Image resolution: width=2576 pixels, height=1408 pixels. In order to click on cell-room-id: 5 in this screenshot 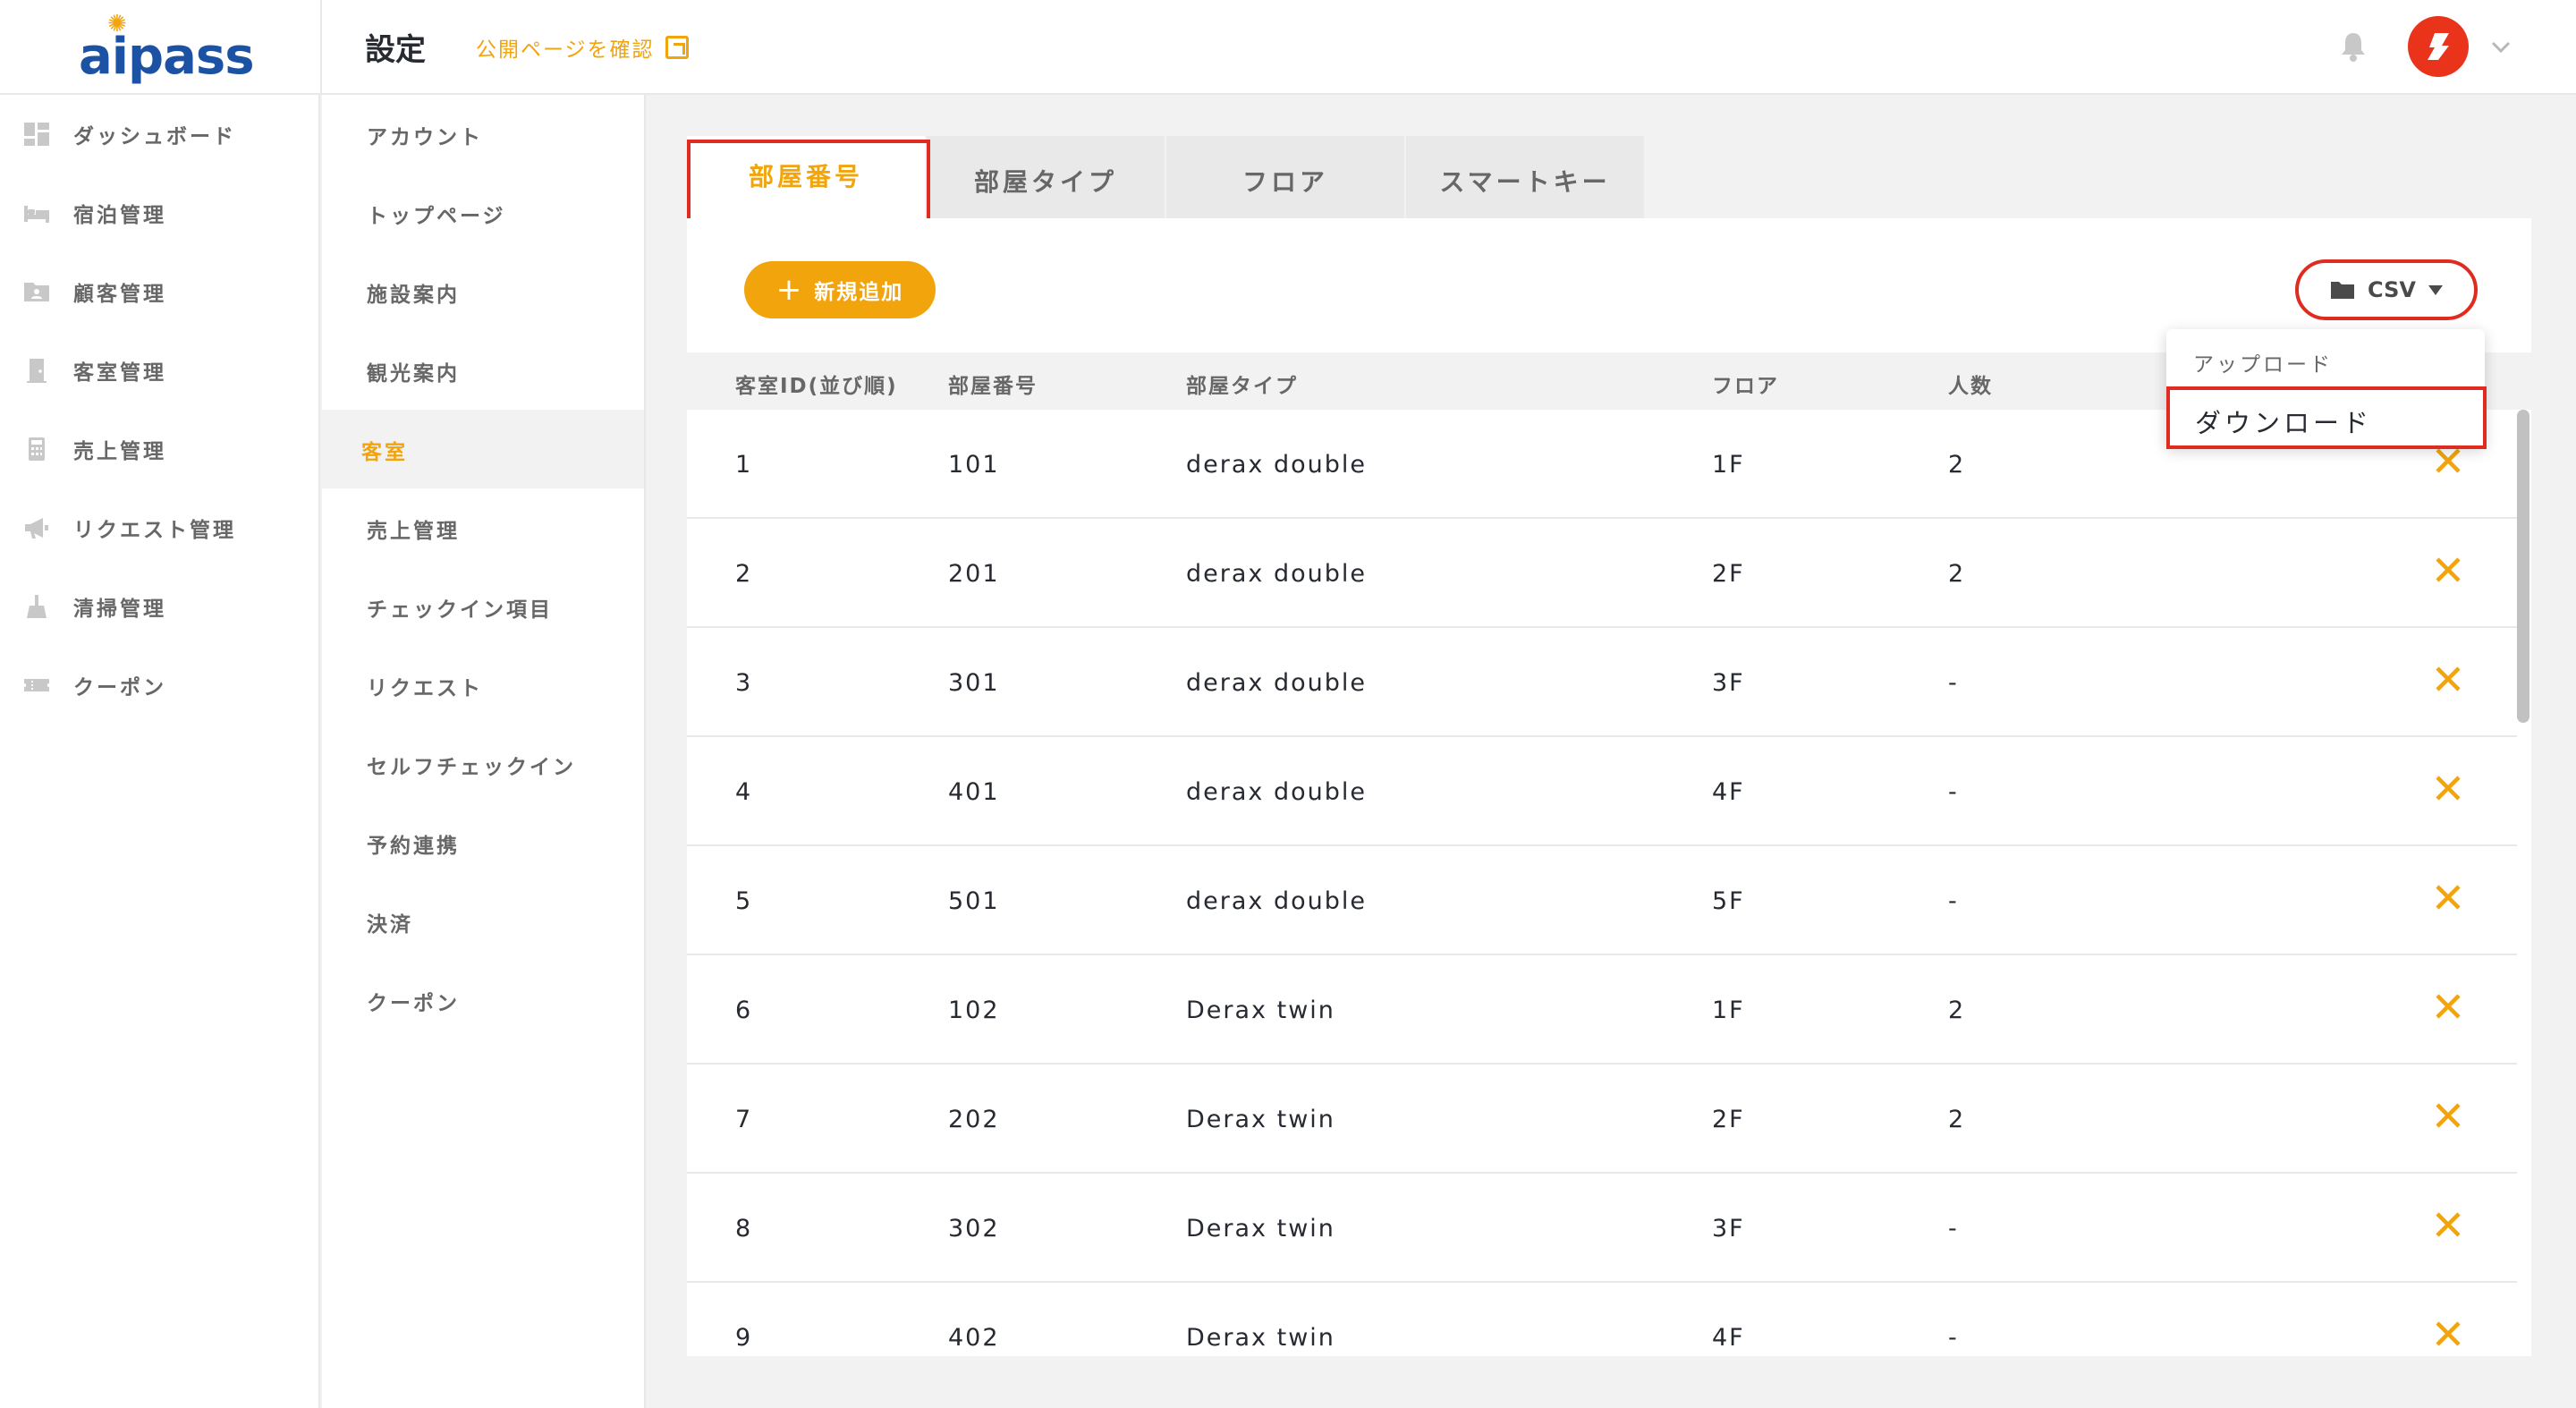, I will do `click(744, 901)`.